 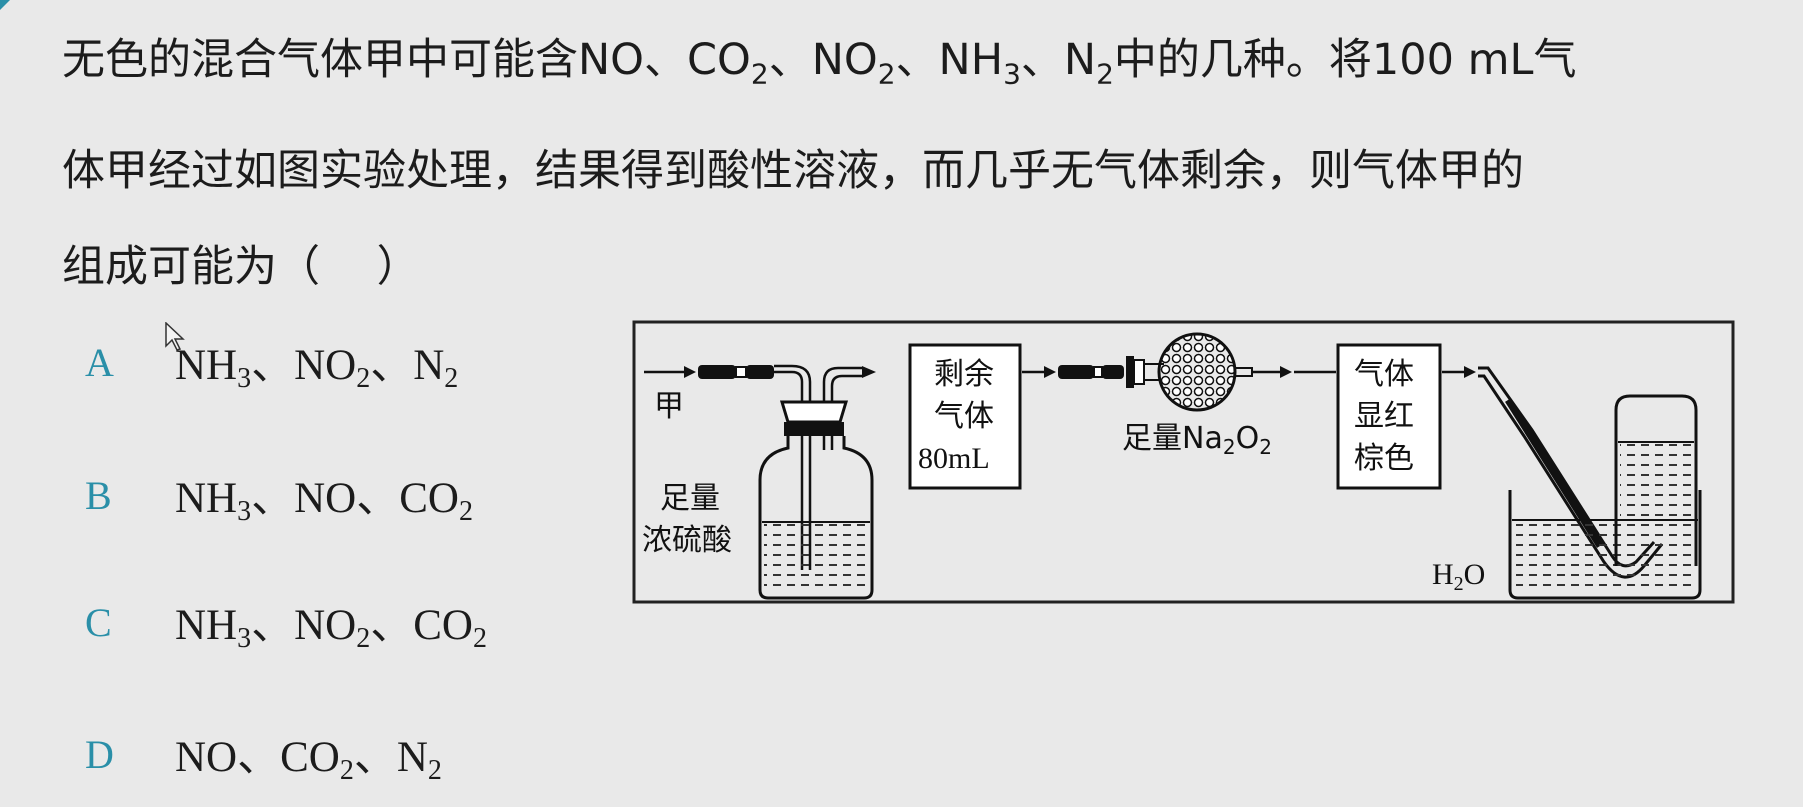 I want to click on box2-line3: 棕色, so click(x=1384, y=458).